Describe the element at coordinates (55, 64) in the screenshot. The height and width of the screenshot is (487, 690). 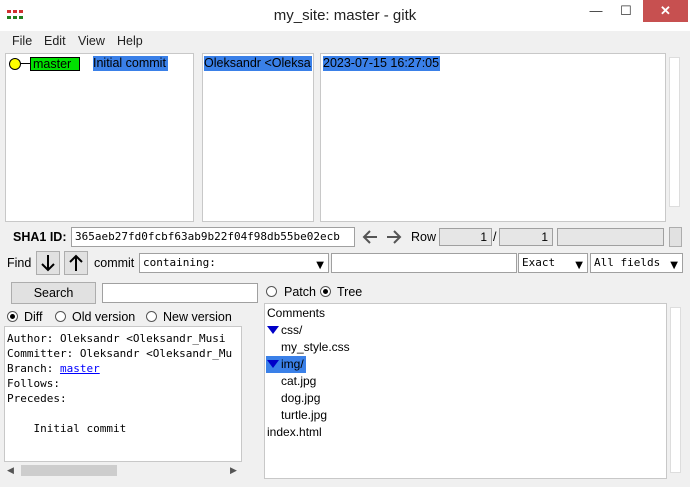
I see `branch-tag-master: master` at that location.